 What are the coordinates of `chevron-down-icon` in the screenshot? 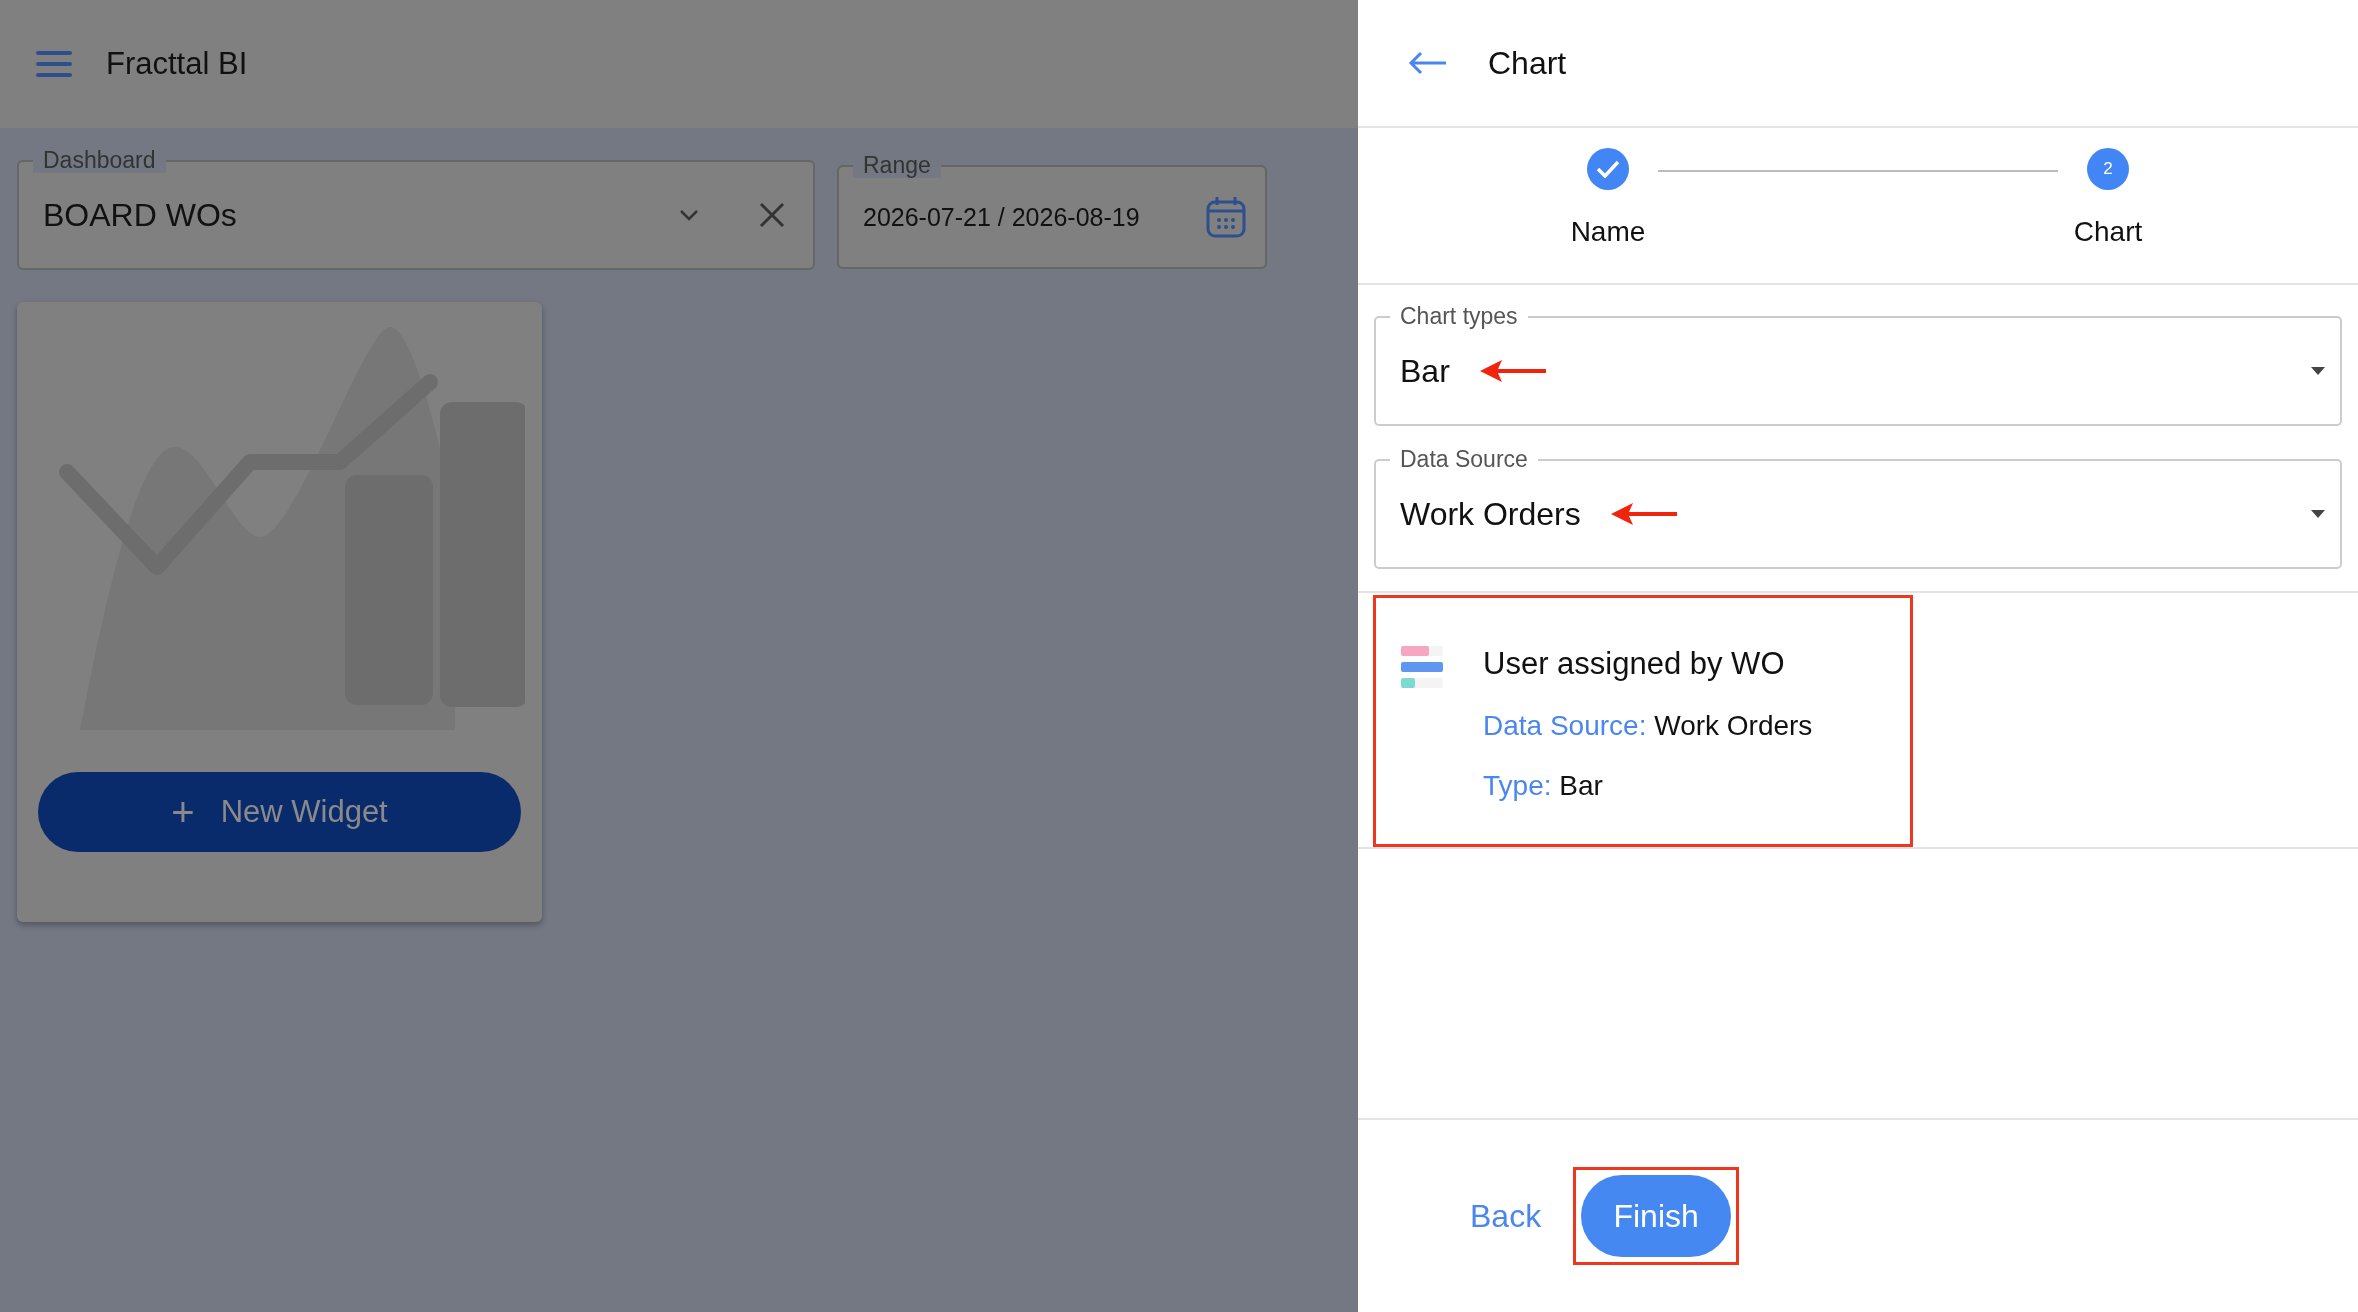 It's located at (689, 215).